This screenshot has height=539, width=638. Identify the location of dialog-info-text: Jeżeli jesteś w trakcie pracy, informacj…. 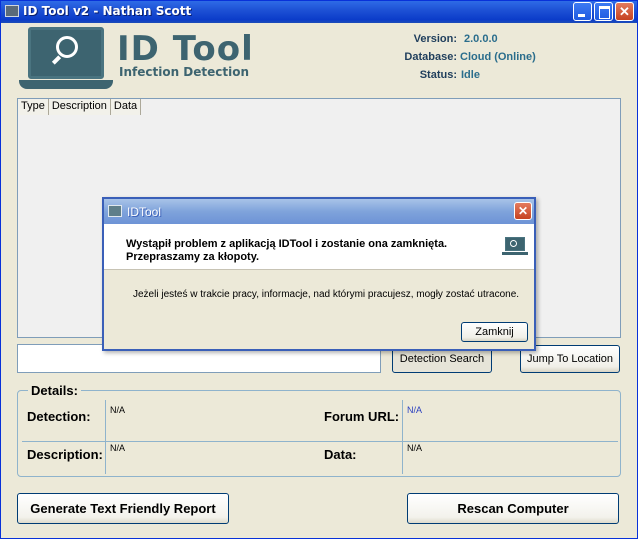
(326, 294).